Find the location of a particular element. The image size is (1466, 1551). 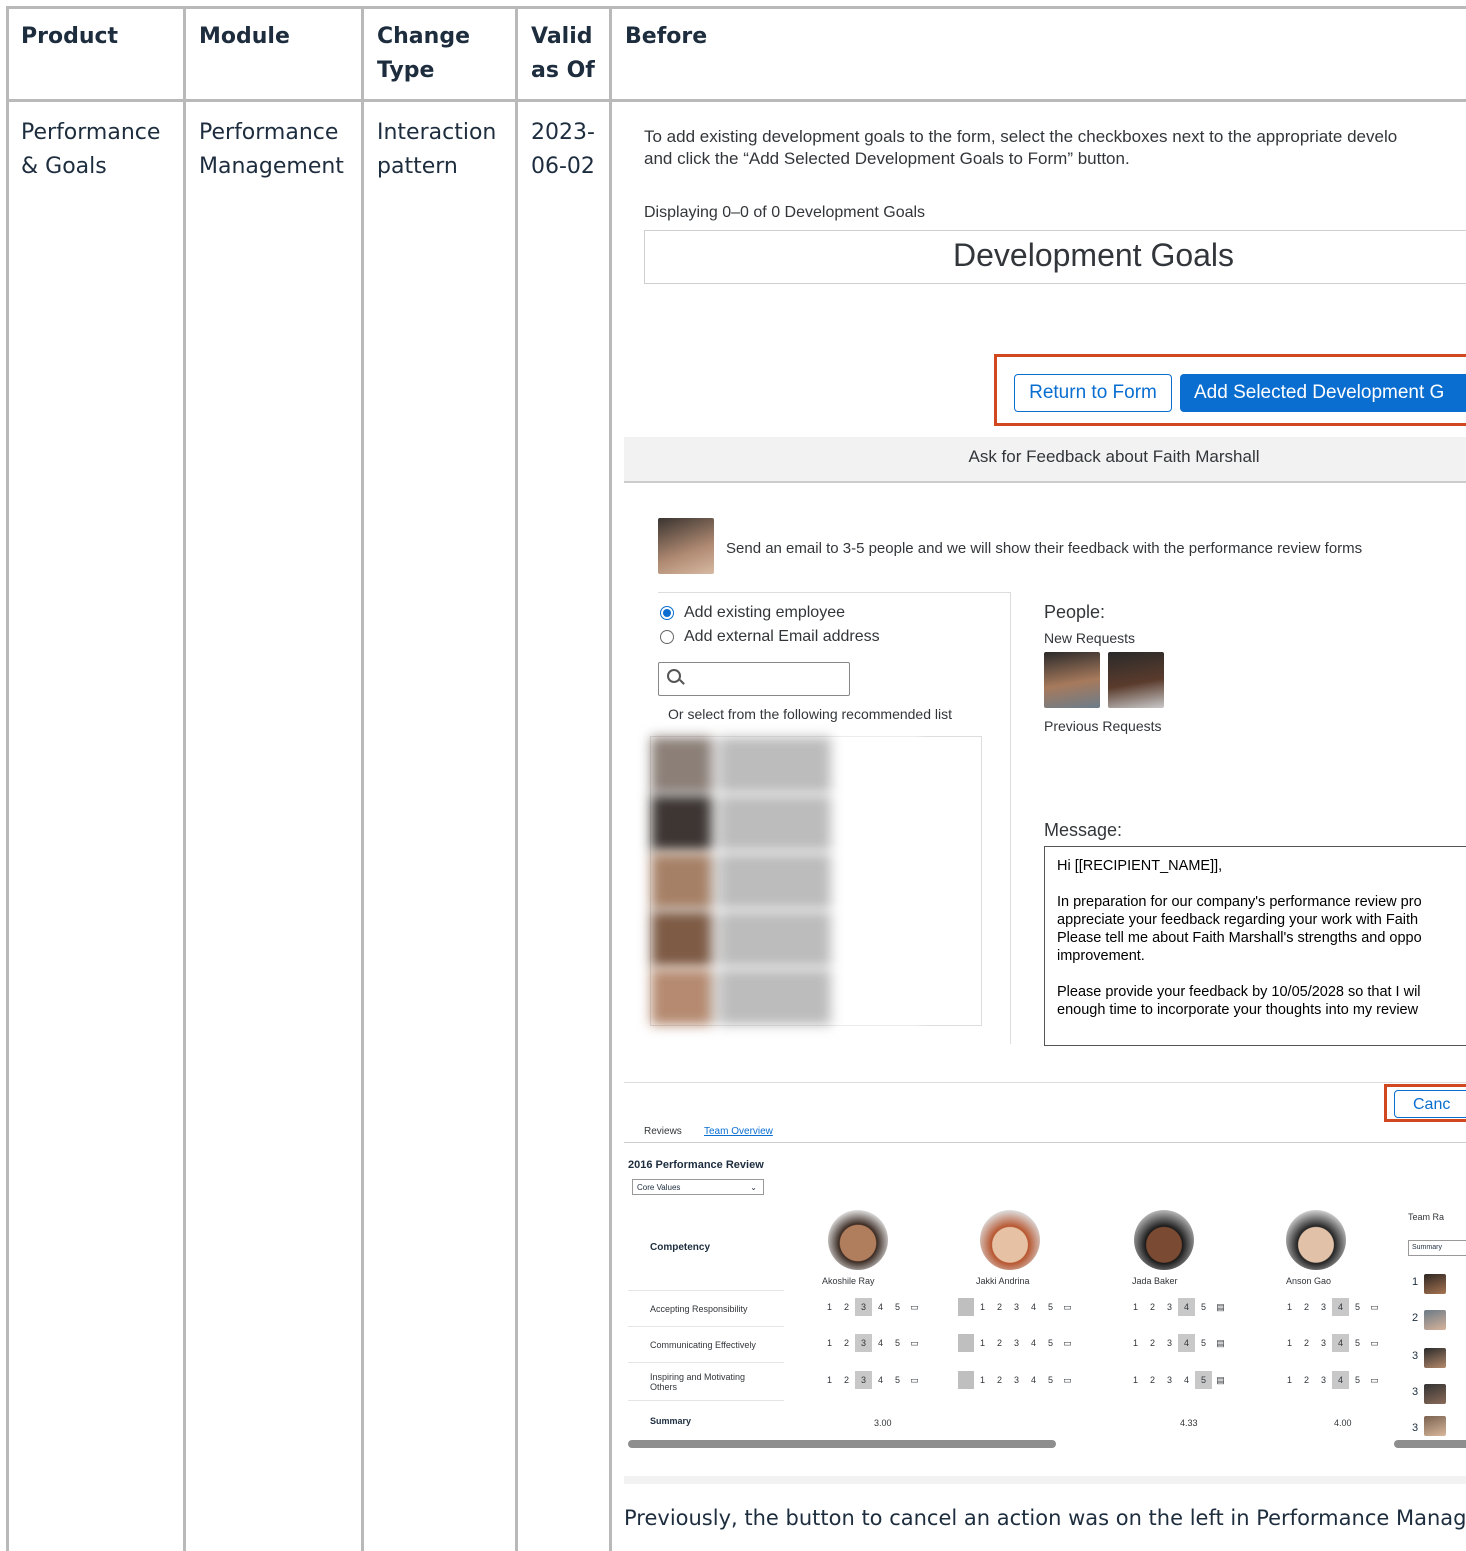

cell-change-type: Interaction pattern is located at coordinates (437, 149).